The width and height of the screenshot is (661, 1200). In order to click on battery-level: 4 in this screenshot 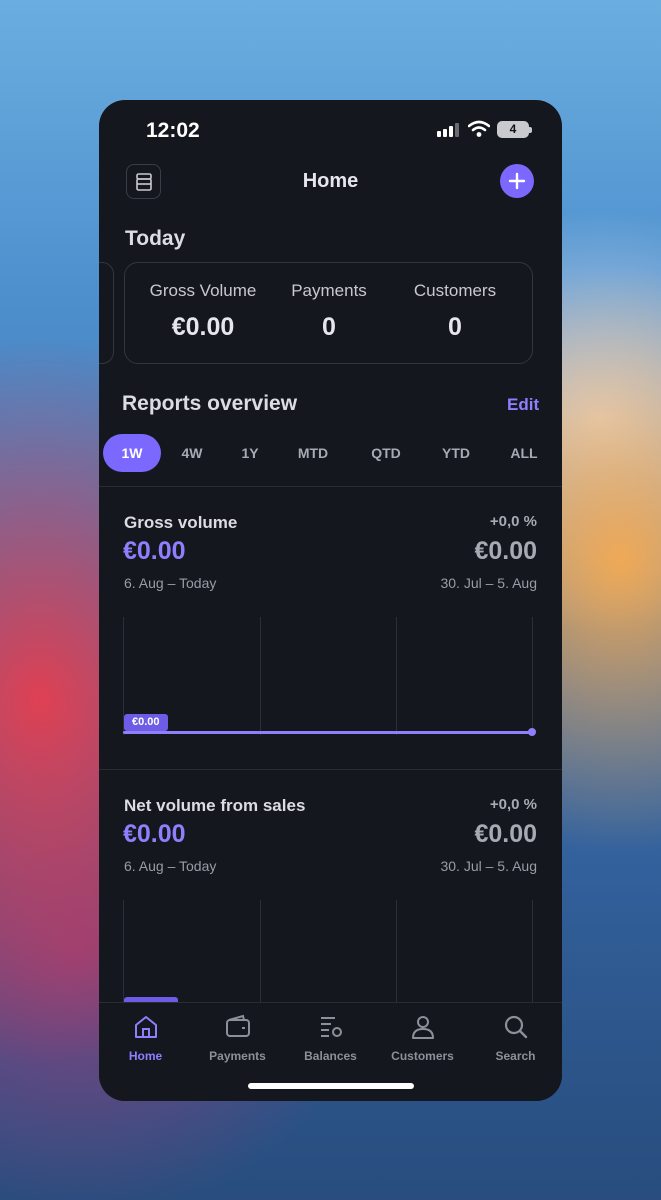, I will do `click(513, 129)`.